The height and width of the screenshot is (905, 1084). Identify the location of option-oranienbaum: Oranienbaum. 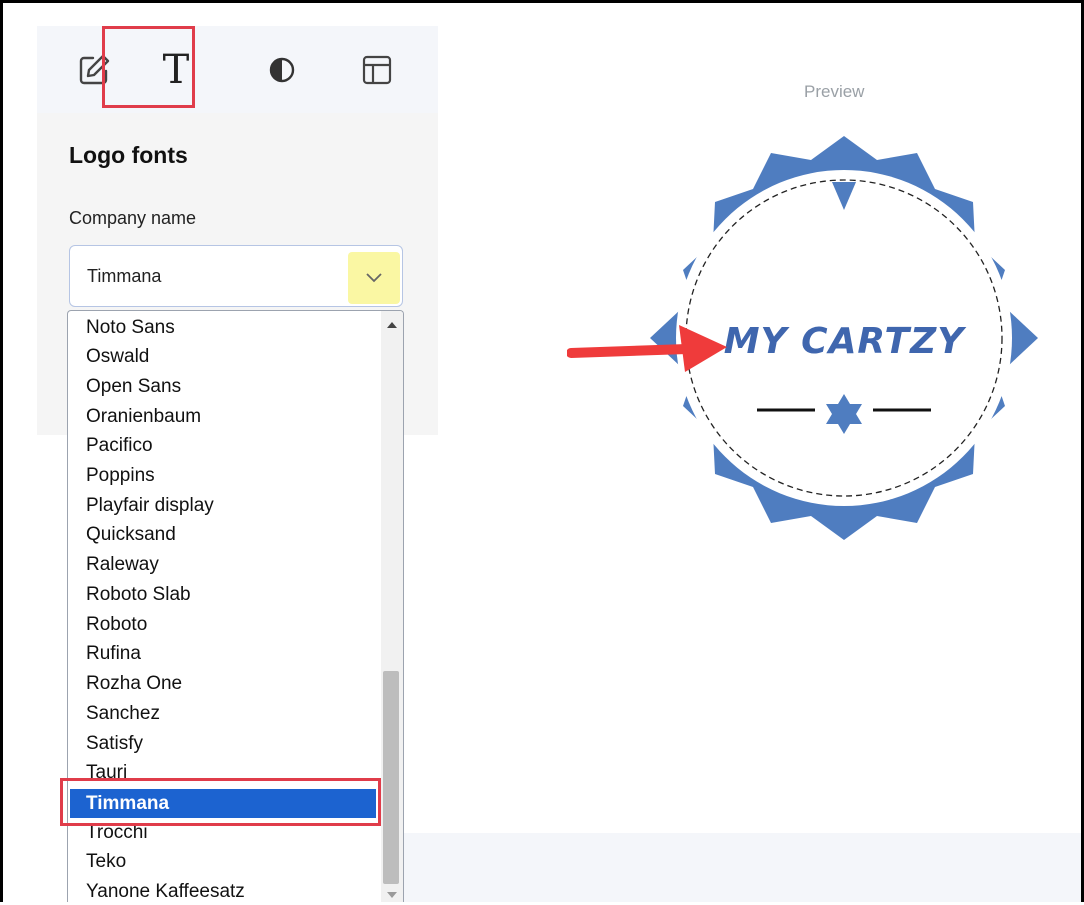
(143, 416).